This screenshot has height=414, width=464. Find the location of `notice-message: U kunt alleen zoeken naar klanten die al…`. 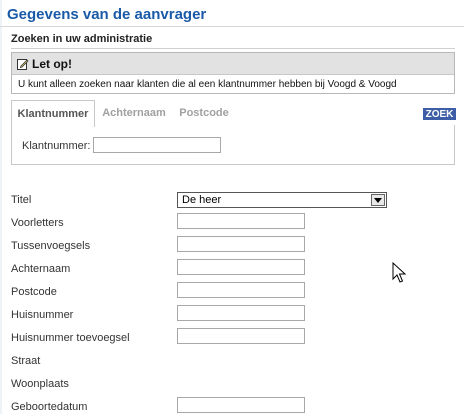

notice-message: U kunt alleen zoeken naar klanten die al… is located at coordinates (207, 84).